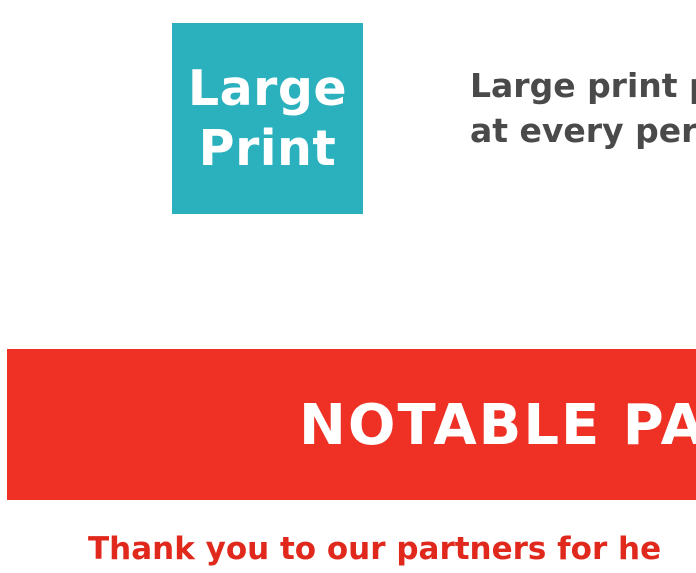 This screenshot has width=696, height=573. What do you see at coordinates (583, 108) in the screenshot?
I see `large-print-description: Large print p at every per` at bounding box center [583, 108].